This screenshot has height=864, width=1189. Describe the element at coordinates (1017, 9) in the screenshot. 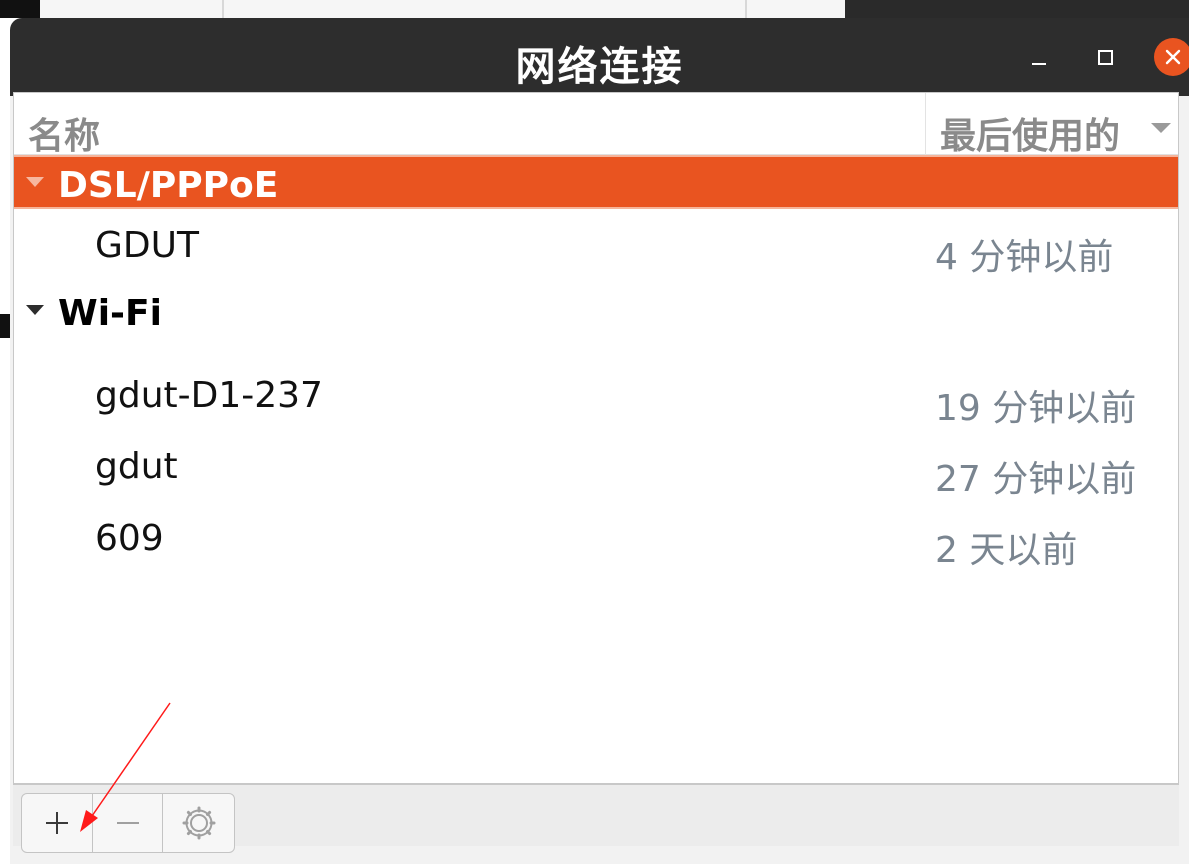

I see `background-dark-region-right` at that location.